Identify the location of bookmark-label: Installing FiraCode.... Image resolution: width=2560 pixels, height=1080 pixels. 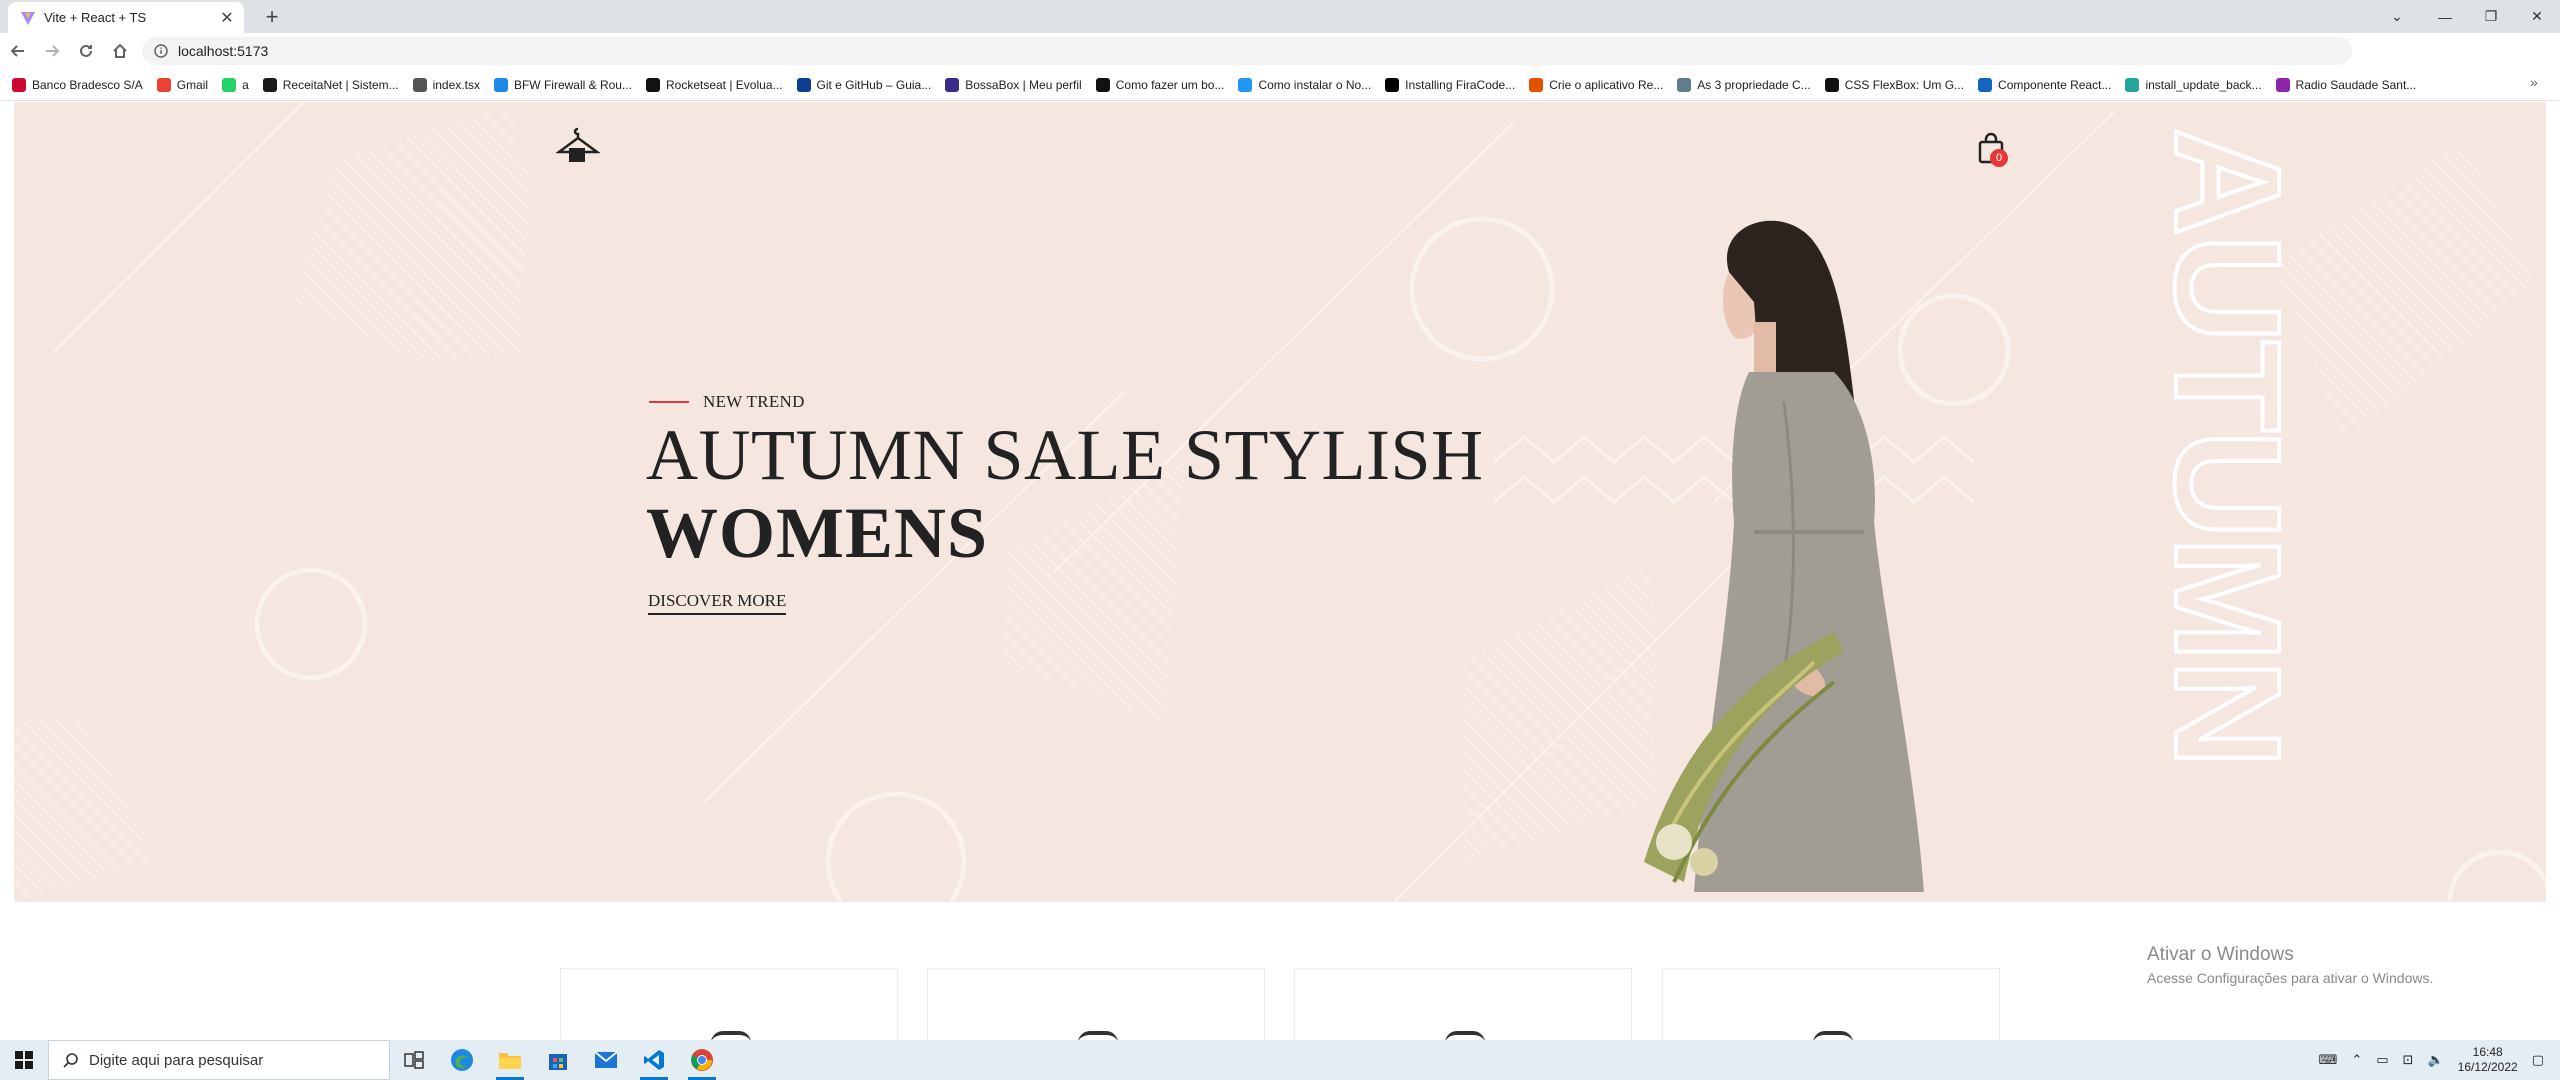
(1460, 84).